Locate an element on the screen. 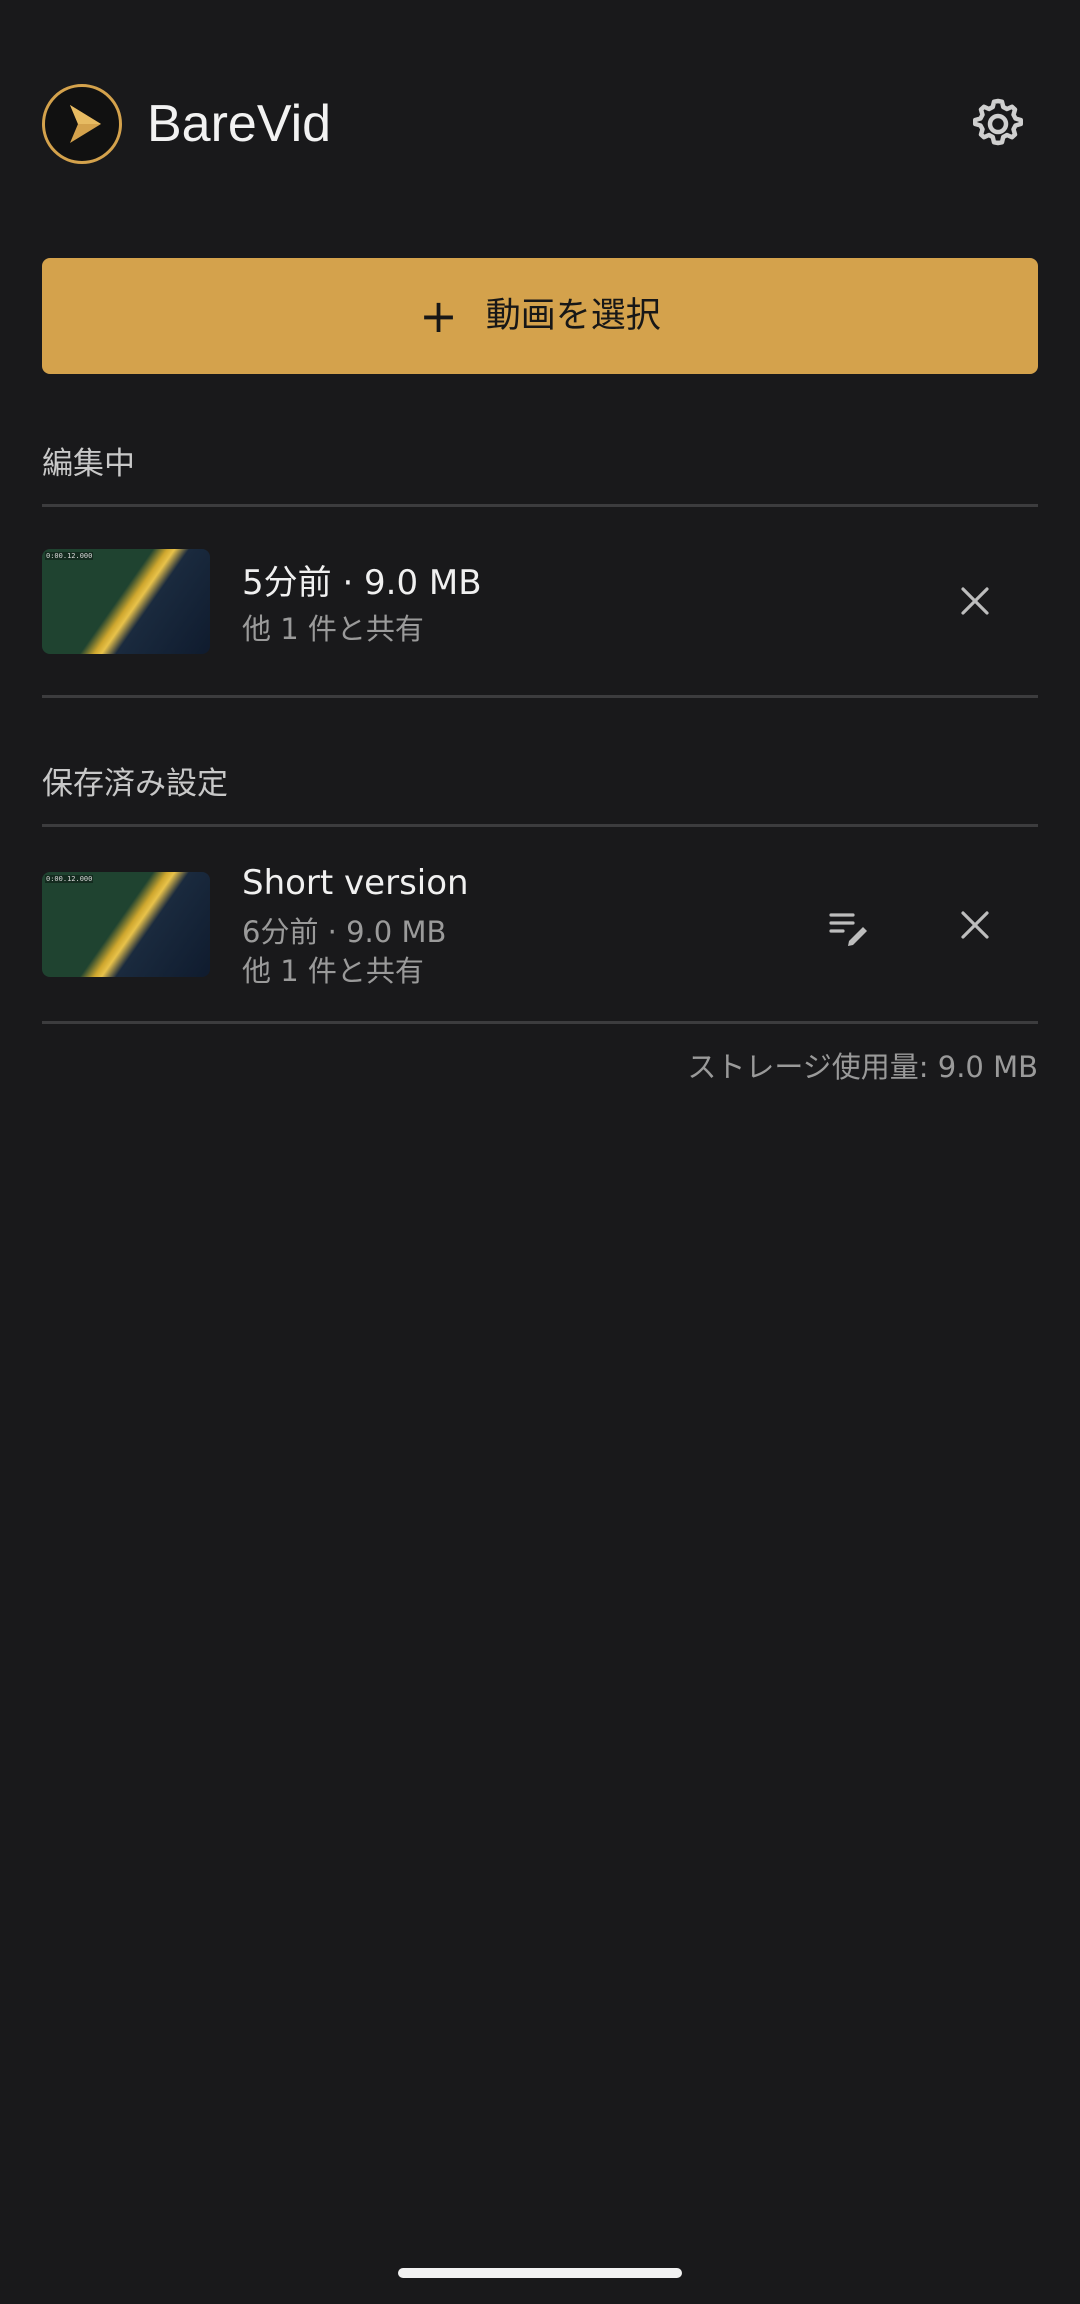  saved-item-time-size: 6分前 · 9.0 MB is located at coordinates (344, 932).